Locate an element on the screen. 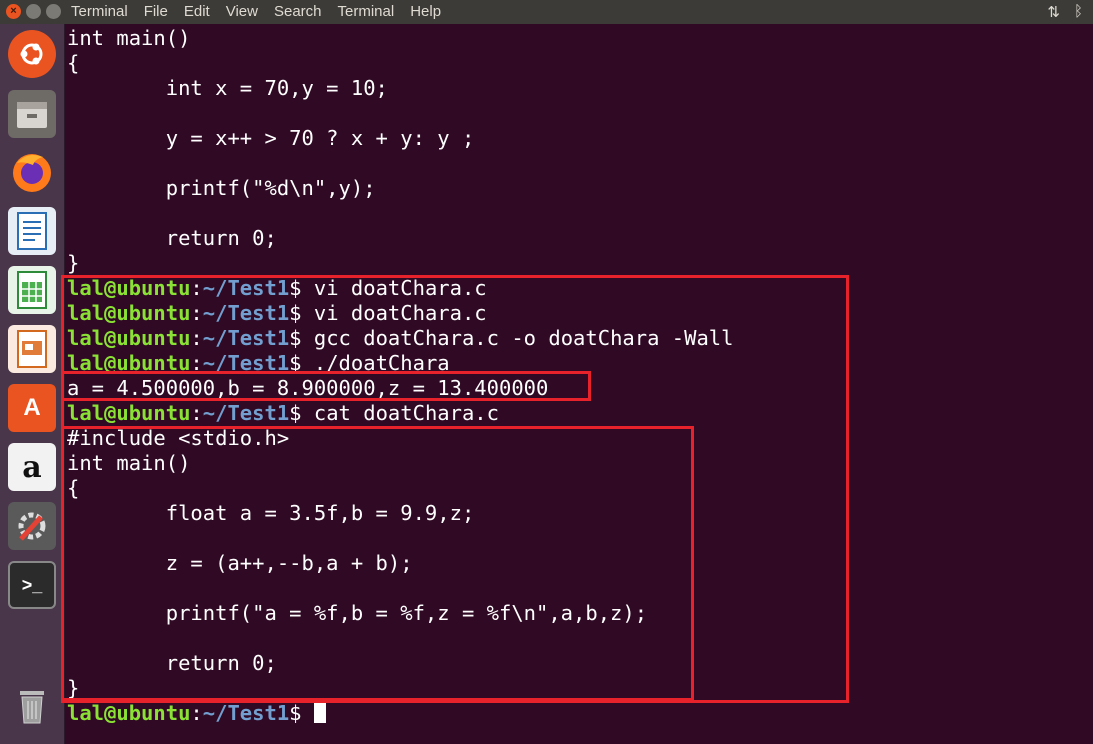 The height and width of the screenshot is (744, 1093). firefox-icon is located at coordinates (32, 172).